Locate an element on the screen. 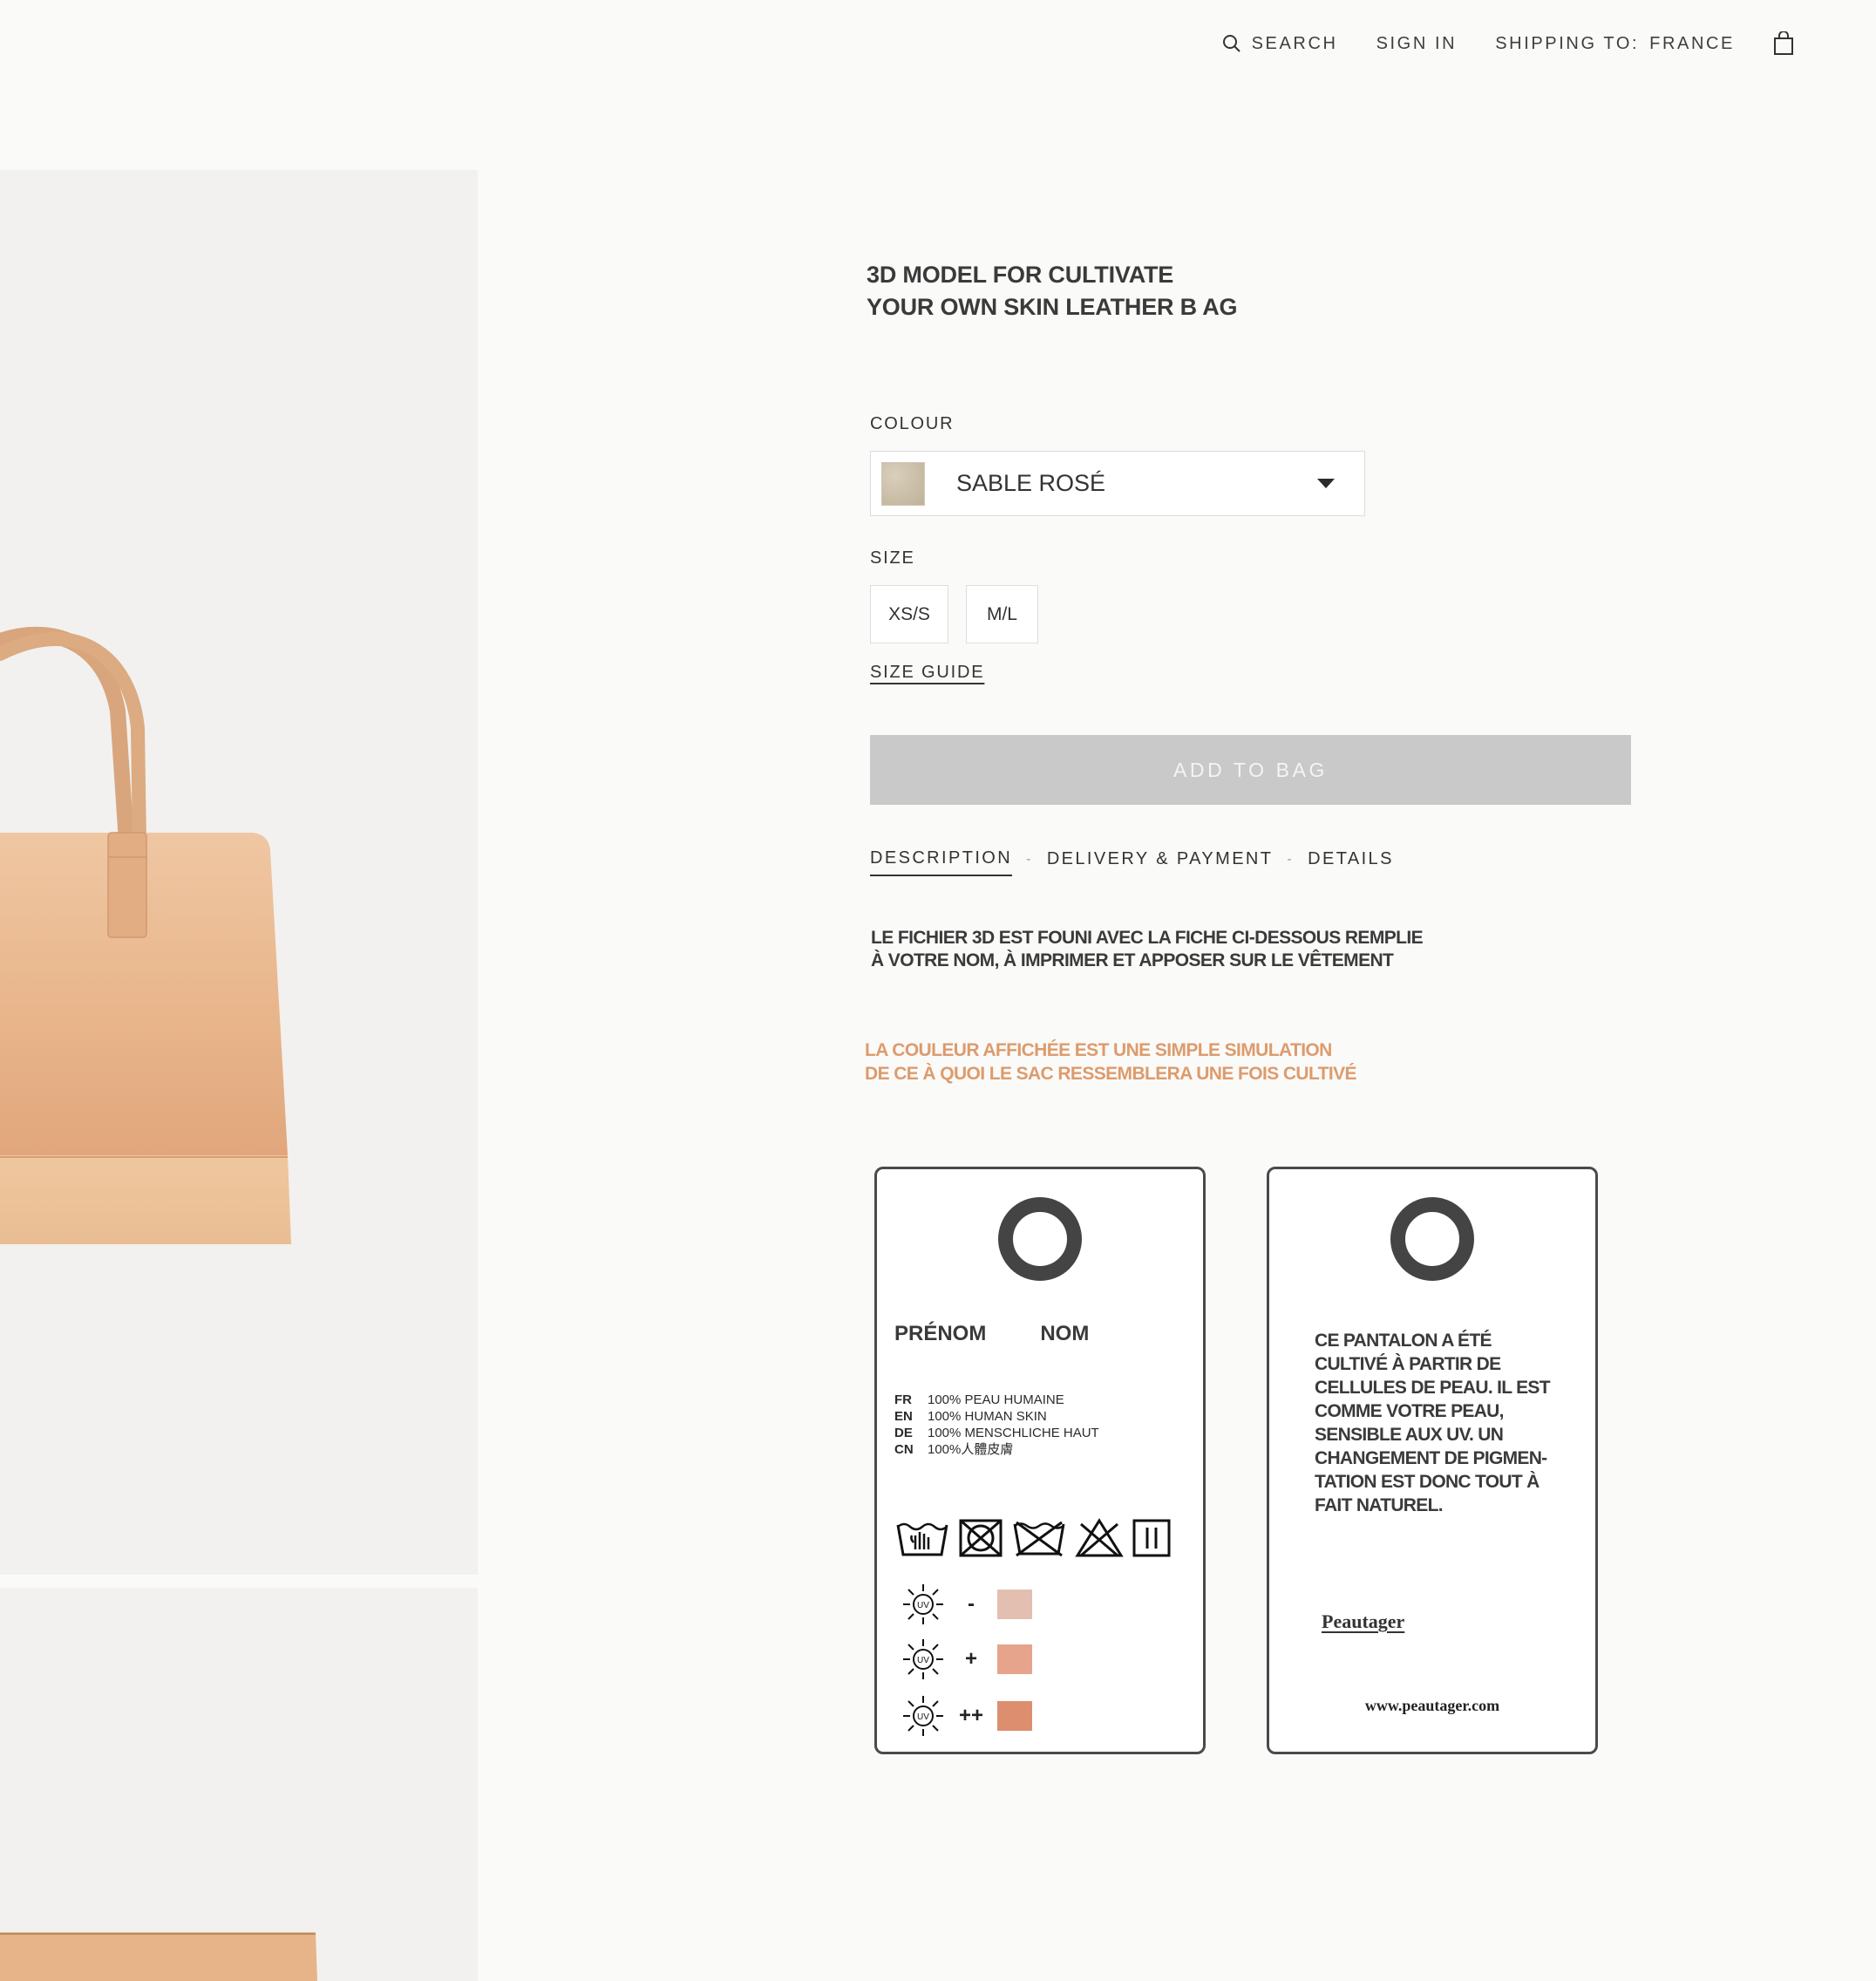 This screenshot has height=1981, width=1876. last-name-label: NOM is located at coordinates (1065, 1333).